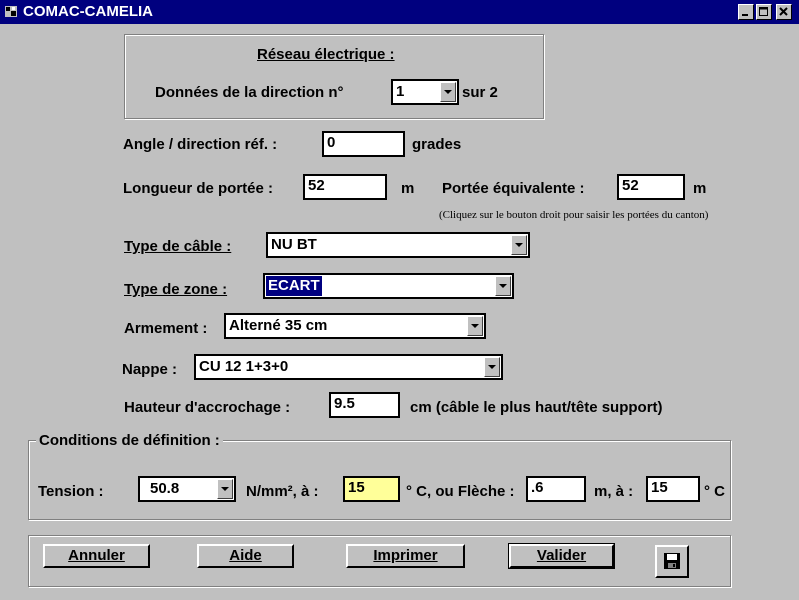 The image size is (799, 600). I want to click on zone-dropdown-button, so click(503, 286).